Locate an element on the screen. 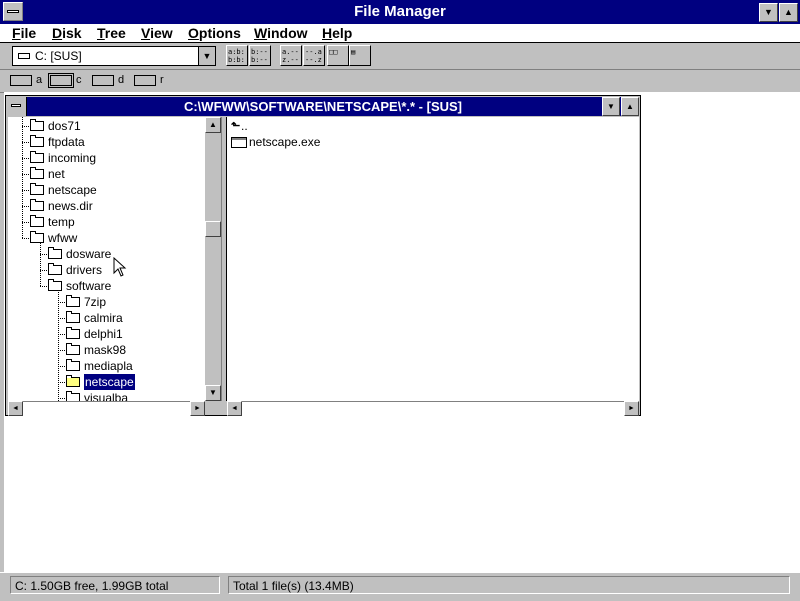  menu-view: View is located at coordinates (157, 33).